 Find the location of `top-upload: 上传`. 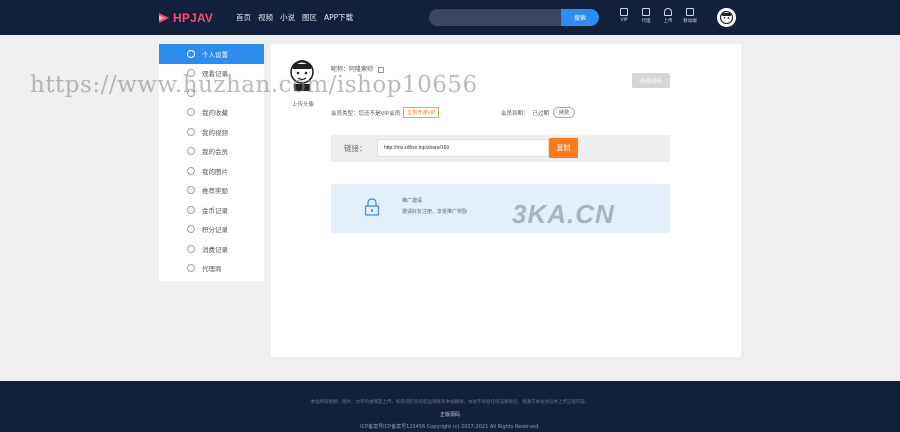

top-upload: 上传 is located at coordinates (668, 16).